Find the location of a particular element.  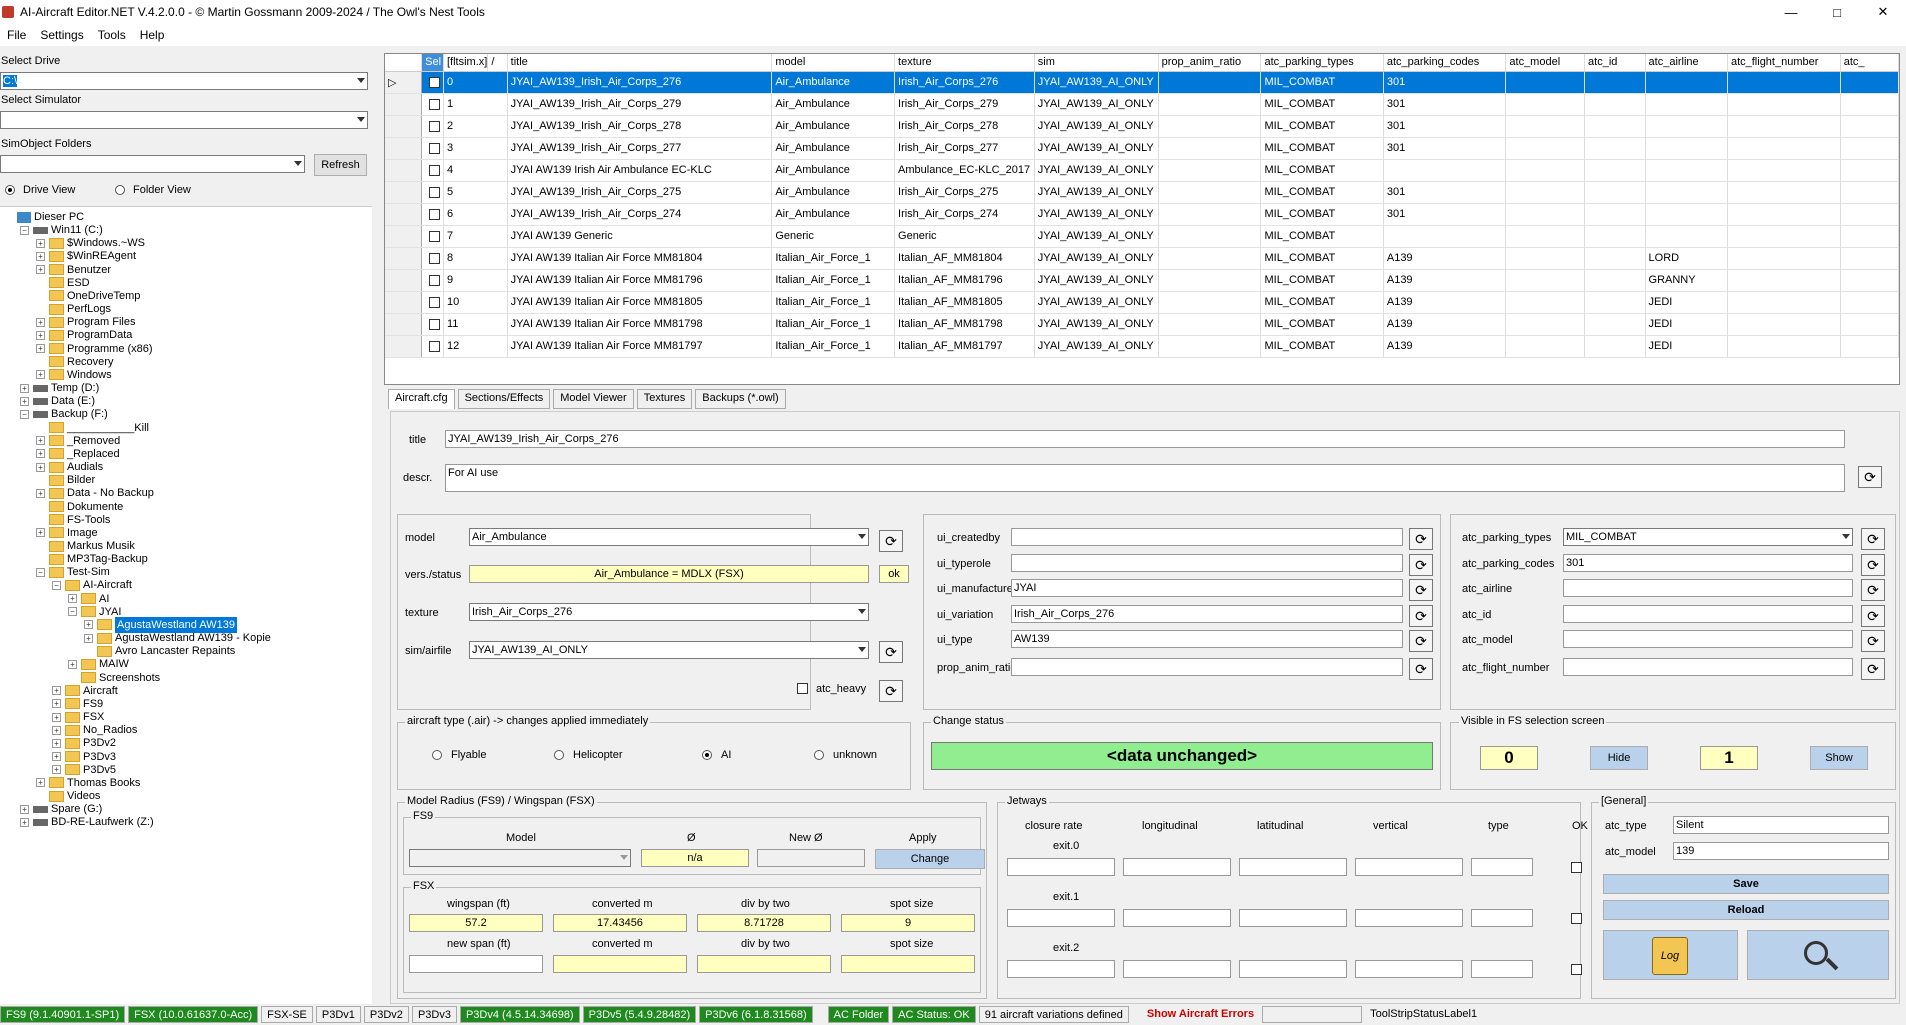

table-cell: JYAI AW139 Irish Air Ambulance EC-KLC is located at coordinates (640, 170).